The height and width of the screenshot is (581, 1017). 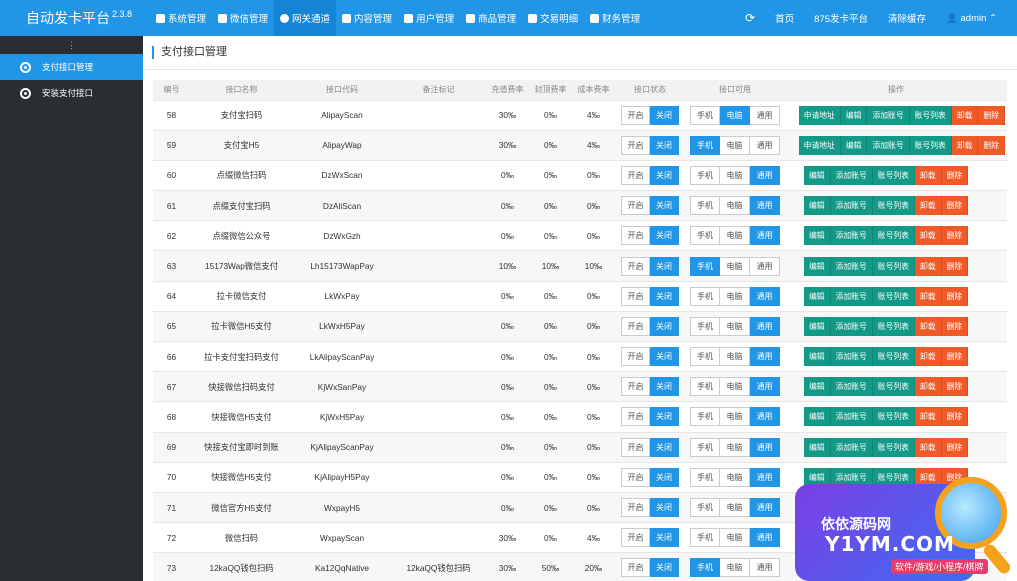 What do you see at coordinates (841, 18) in the screenshot?
I see `site-link: 875发卡平台` at bounding box center [841, 18].